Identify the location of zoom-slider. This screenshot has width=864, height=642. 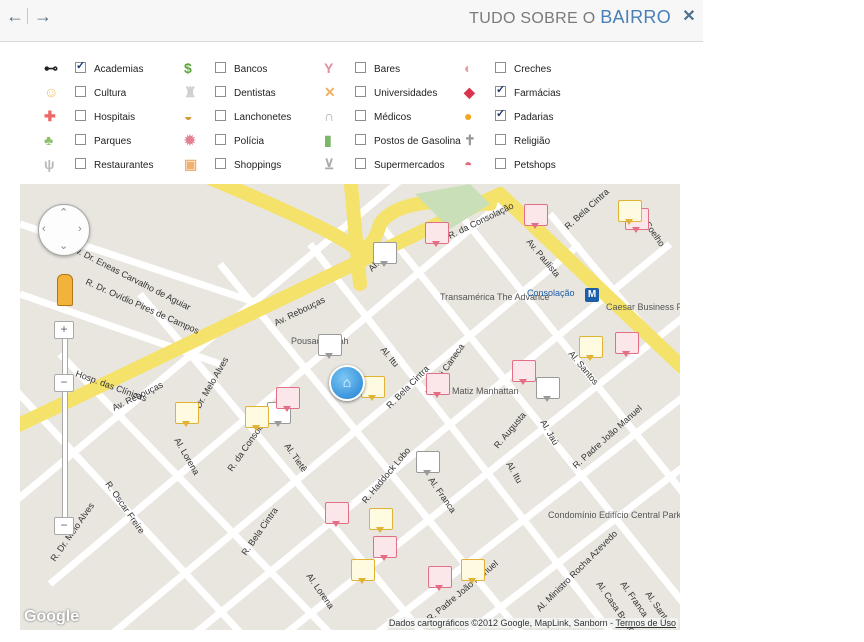
(65, 425).